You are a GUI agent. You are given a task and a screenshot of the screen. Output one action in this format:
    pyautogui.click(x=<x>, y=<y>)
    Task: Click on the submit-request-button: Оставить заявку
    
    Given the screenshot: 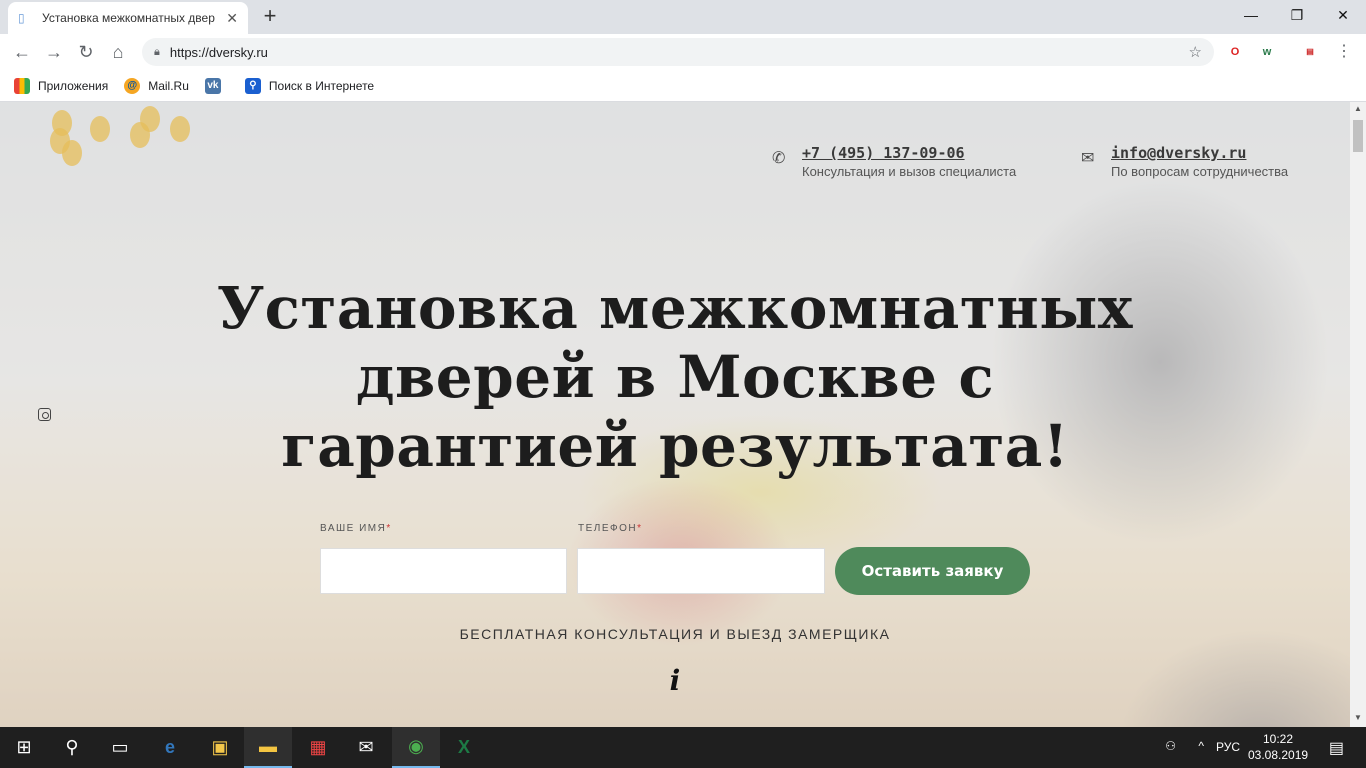 What is the action you would take?
    pyautogui.click(x=932, y=571)
    